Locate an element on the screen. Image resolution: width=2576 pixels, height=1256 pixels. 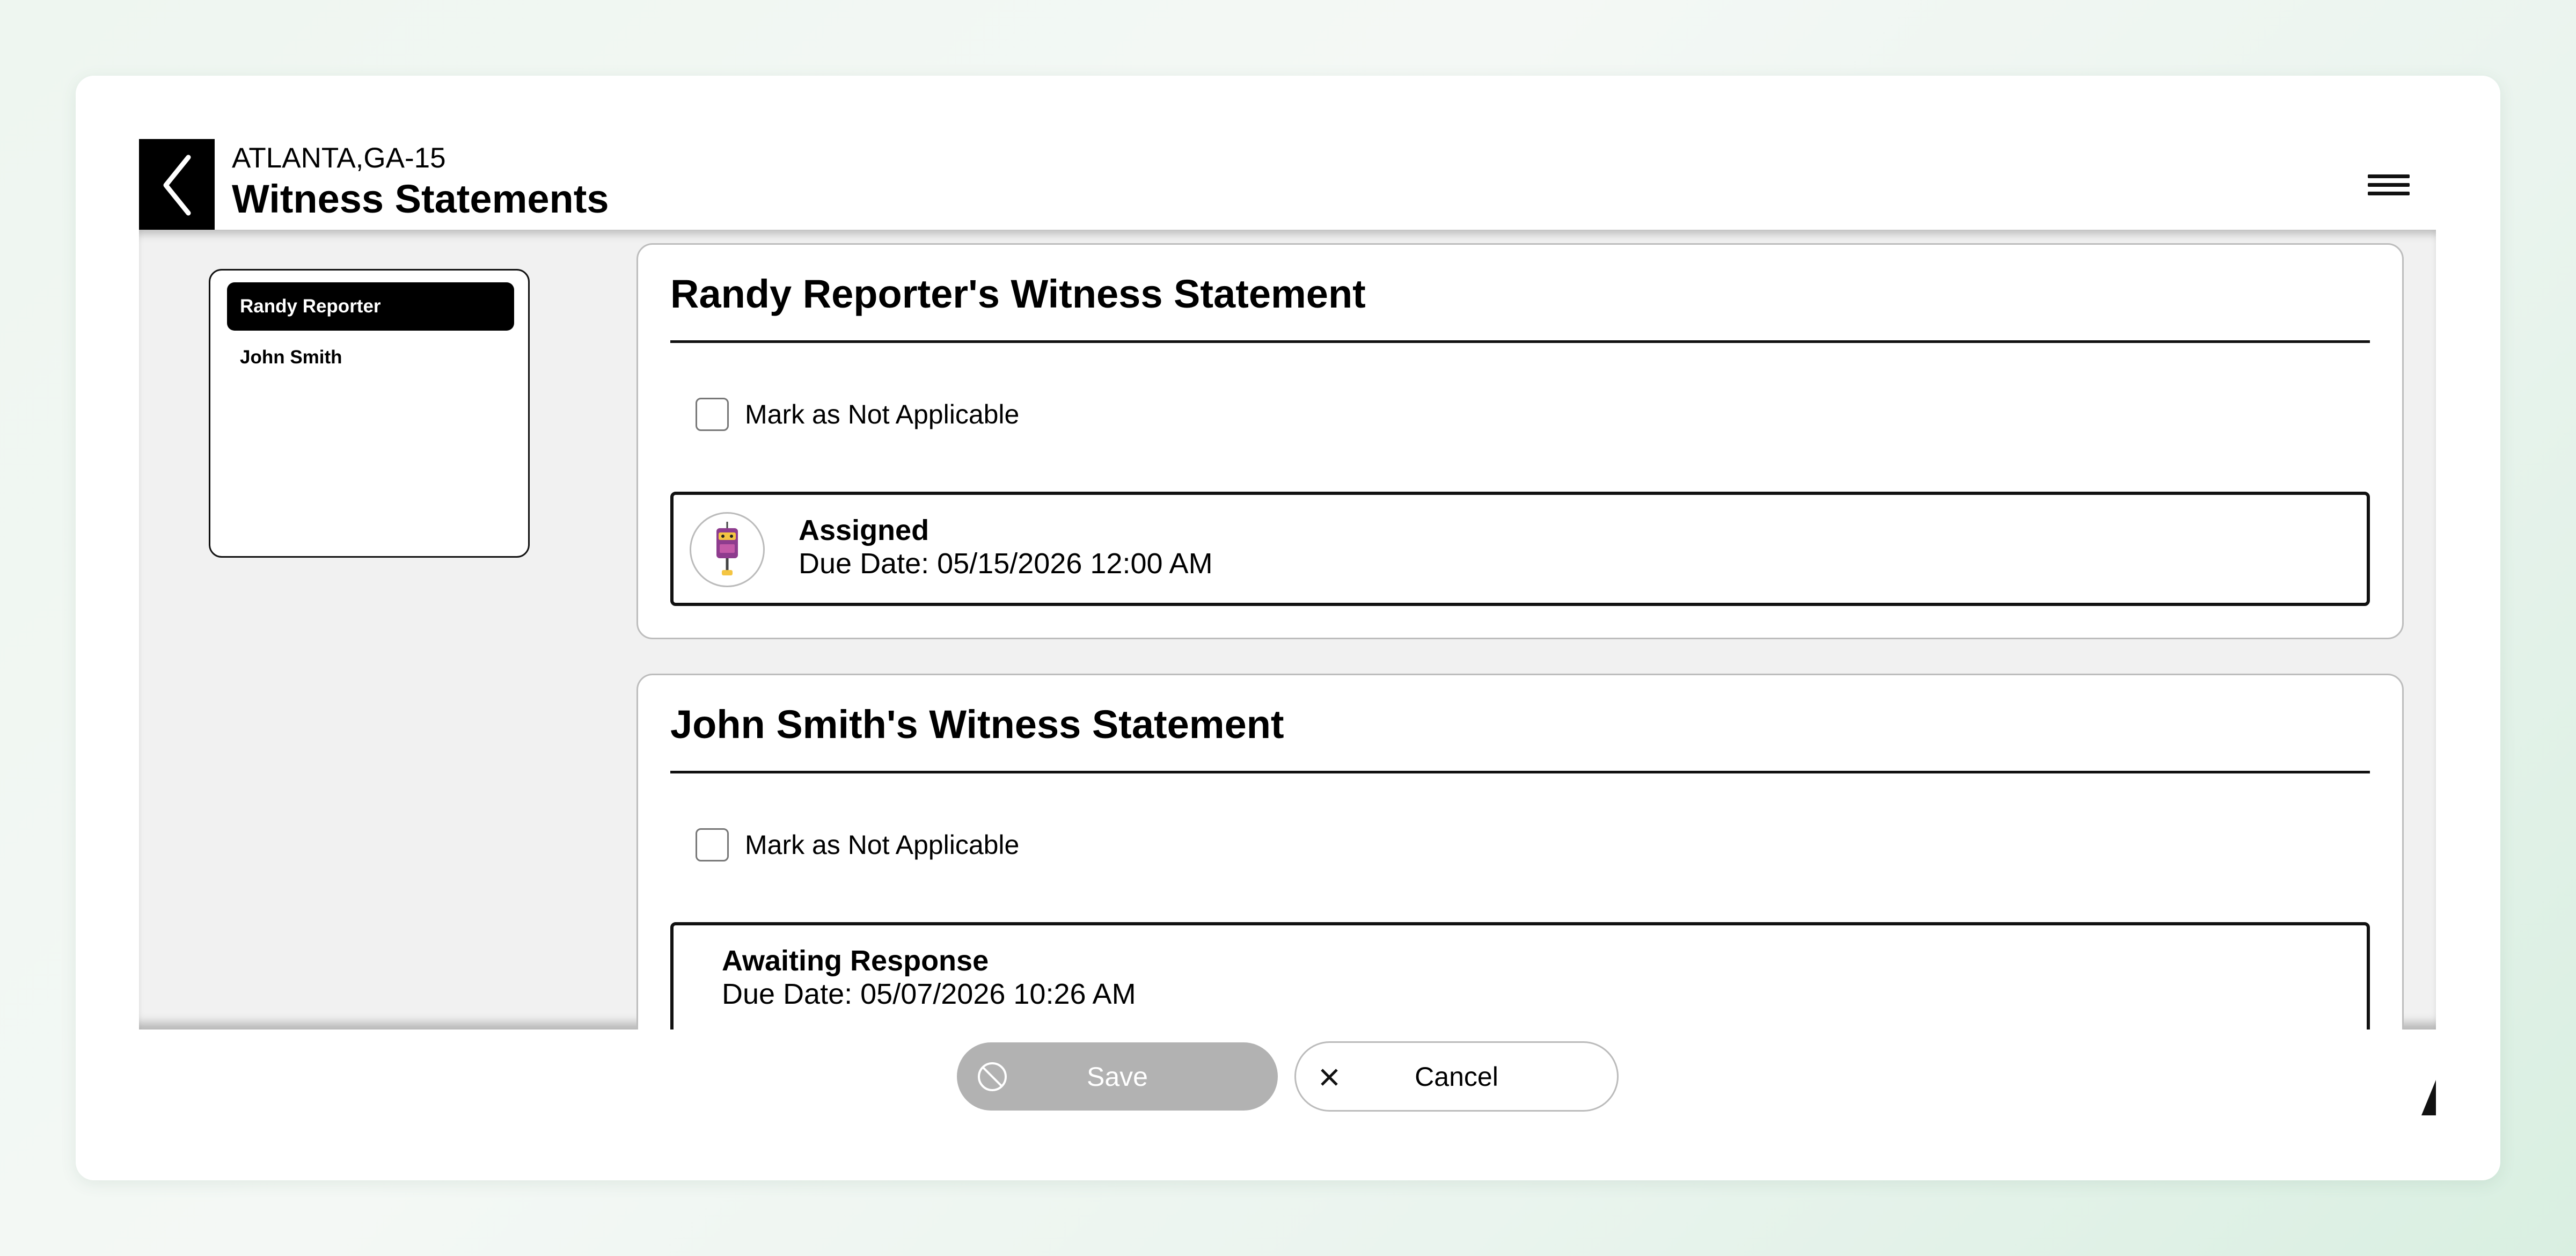
witness-list-item: John Smith is located at coordinates (370, 357).